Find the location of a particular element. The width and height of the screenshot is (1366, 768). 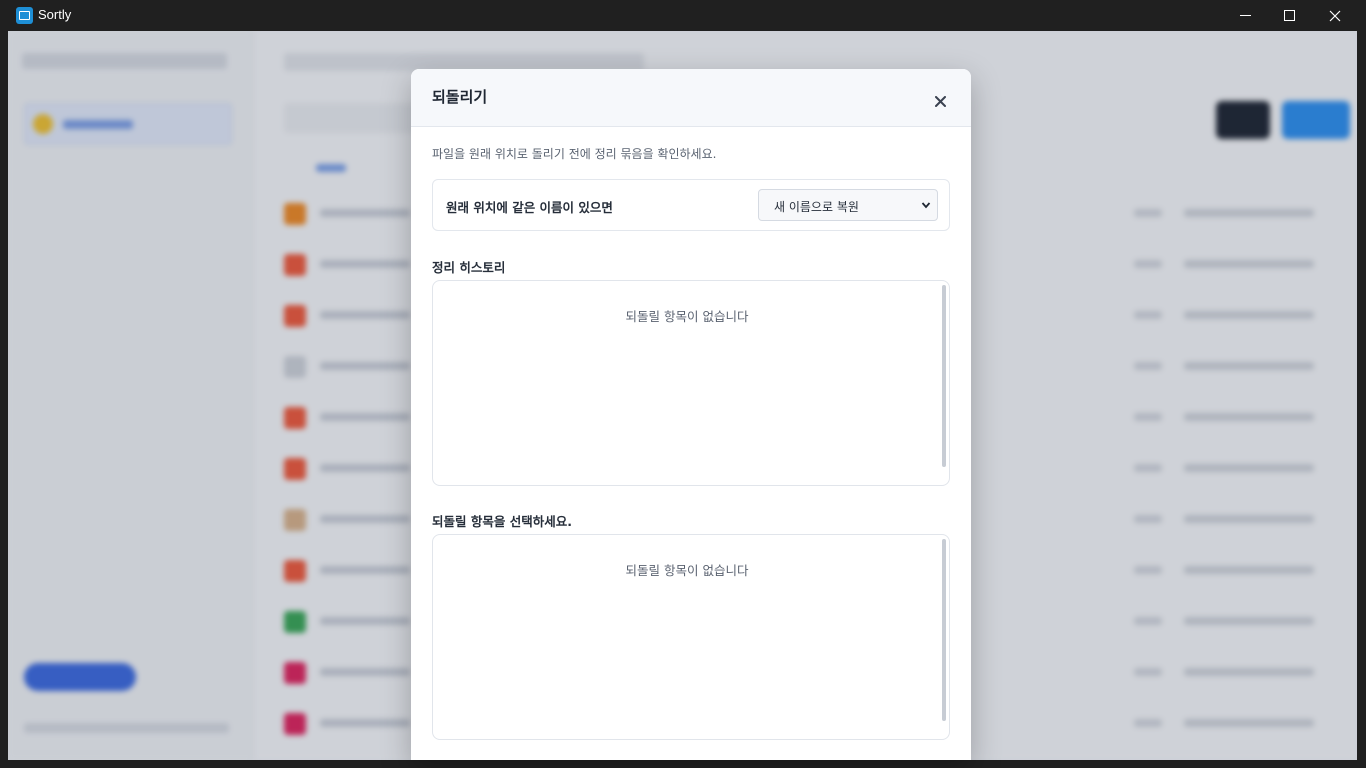

items-scrollbar is located at coordinates (944, 630).